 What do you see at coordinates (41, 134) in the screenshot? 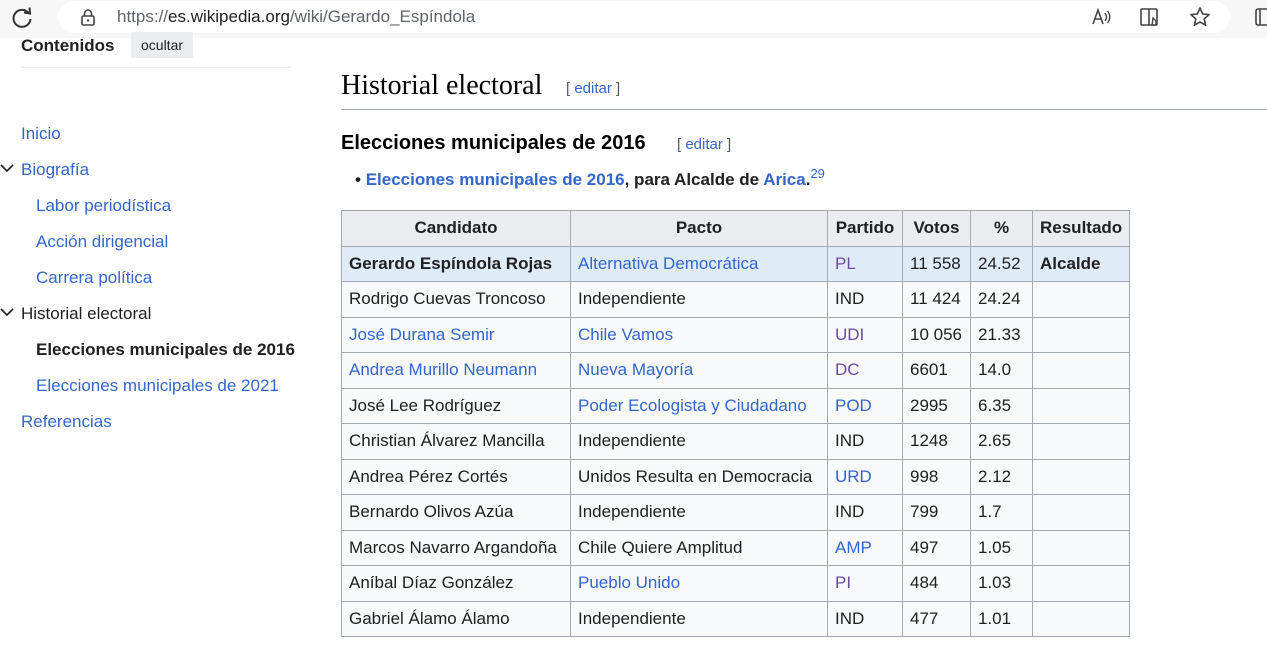
I see `toc-item-inicio: Inicio` at bounding box center [41, 134].